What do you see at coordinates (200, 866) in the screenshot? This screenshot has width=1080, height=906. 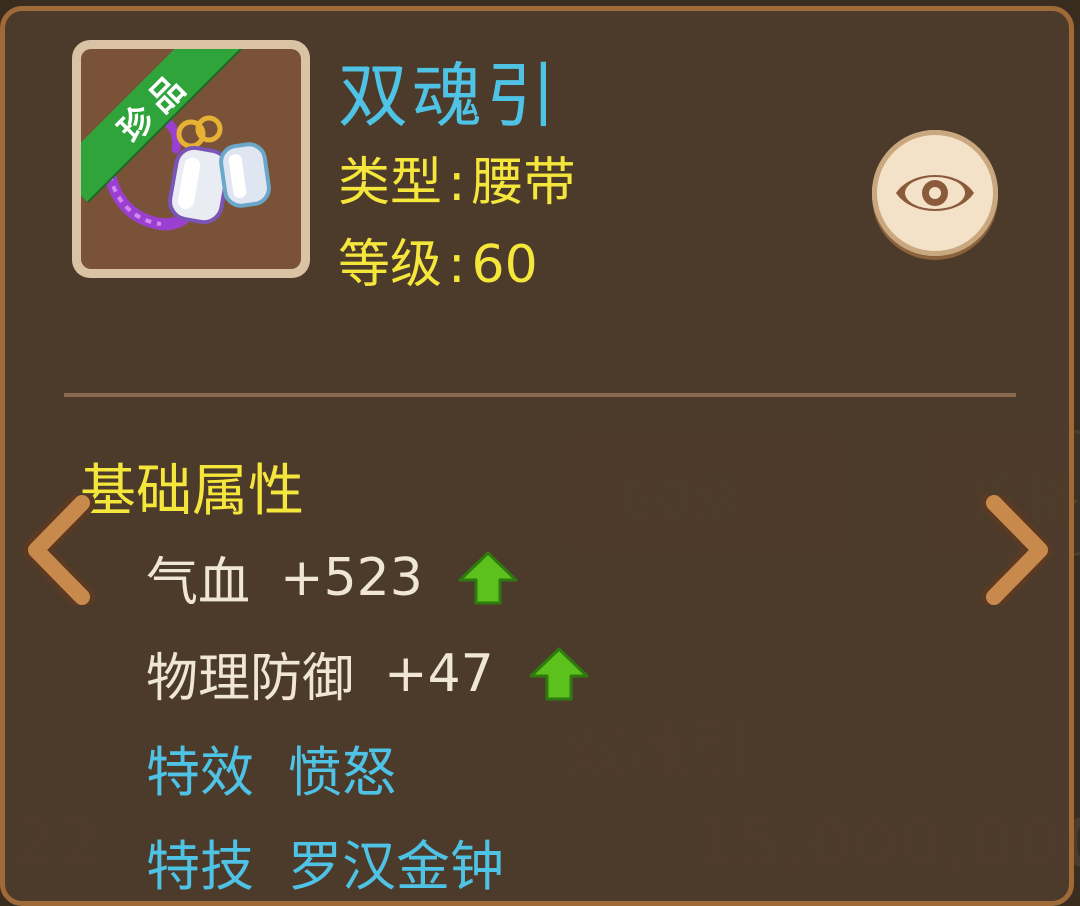 I see `special-skill-label: 特技` at bounding box center [200, 866].